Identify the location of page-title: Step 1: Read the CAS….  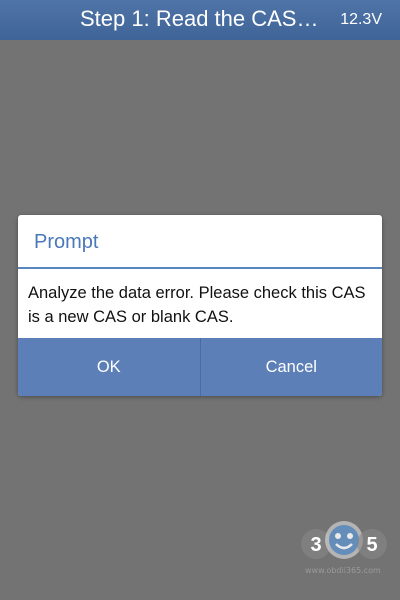
(199, 18).